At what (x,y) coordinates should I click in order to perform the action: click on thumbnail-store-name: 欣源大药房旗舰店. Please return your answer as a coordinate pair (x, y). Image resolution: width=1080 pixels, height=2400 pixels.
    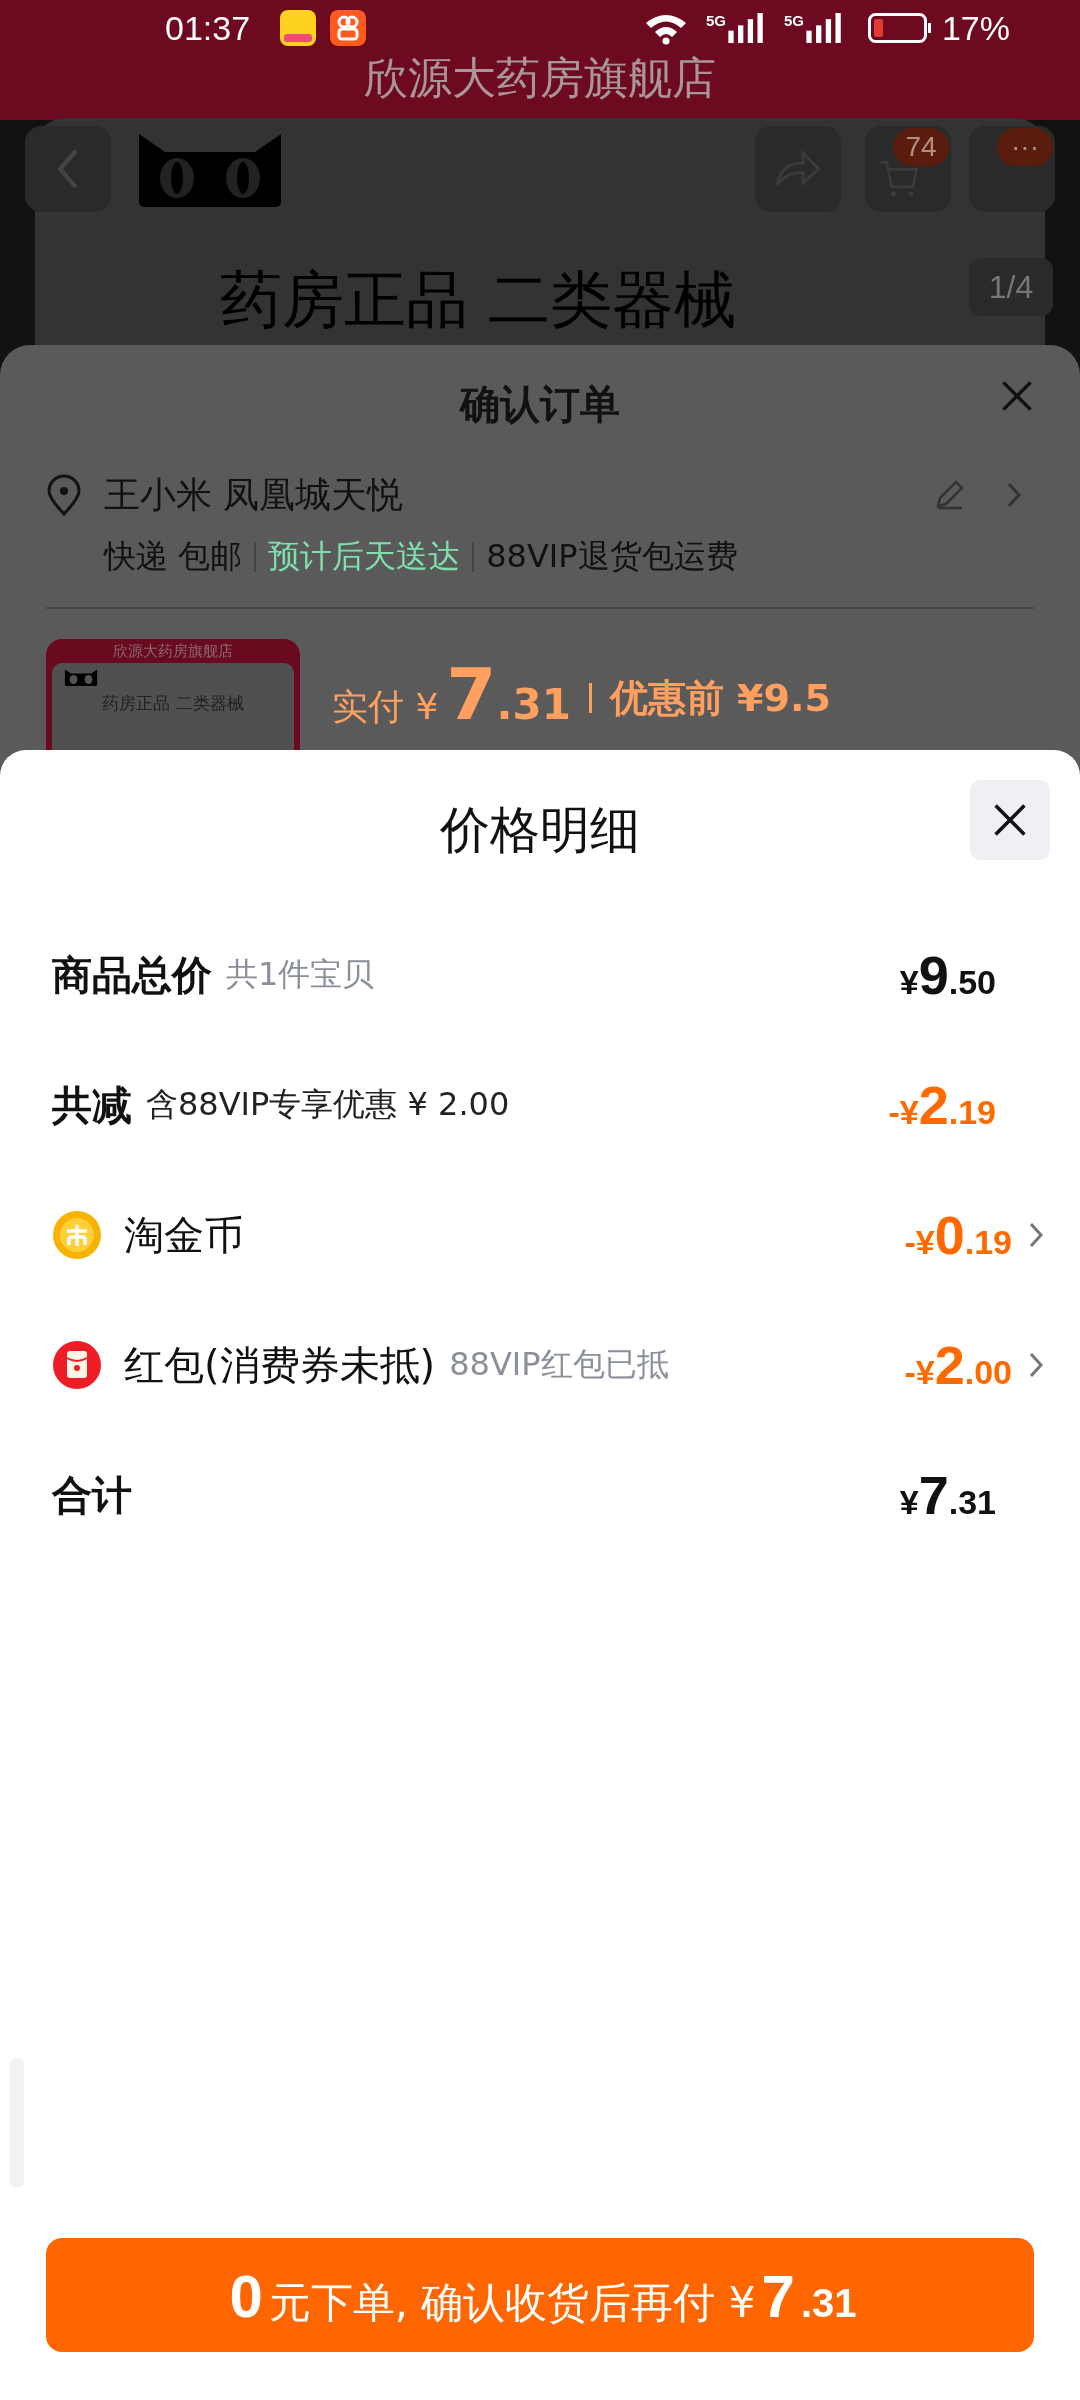
    Looking at the image, I should click on (173, 651).